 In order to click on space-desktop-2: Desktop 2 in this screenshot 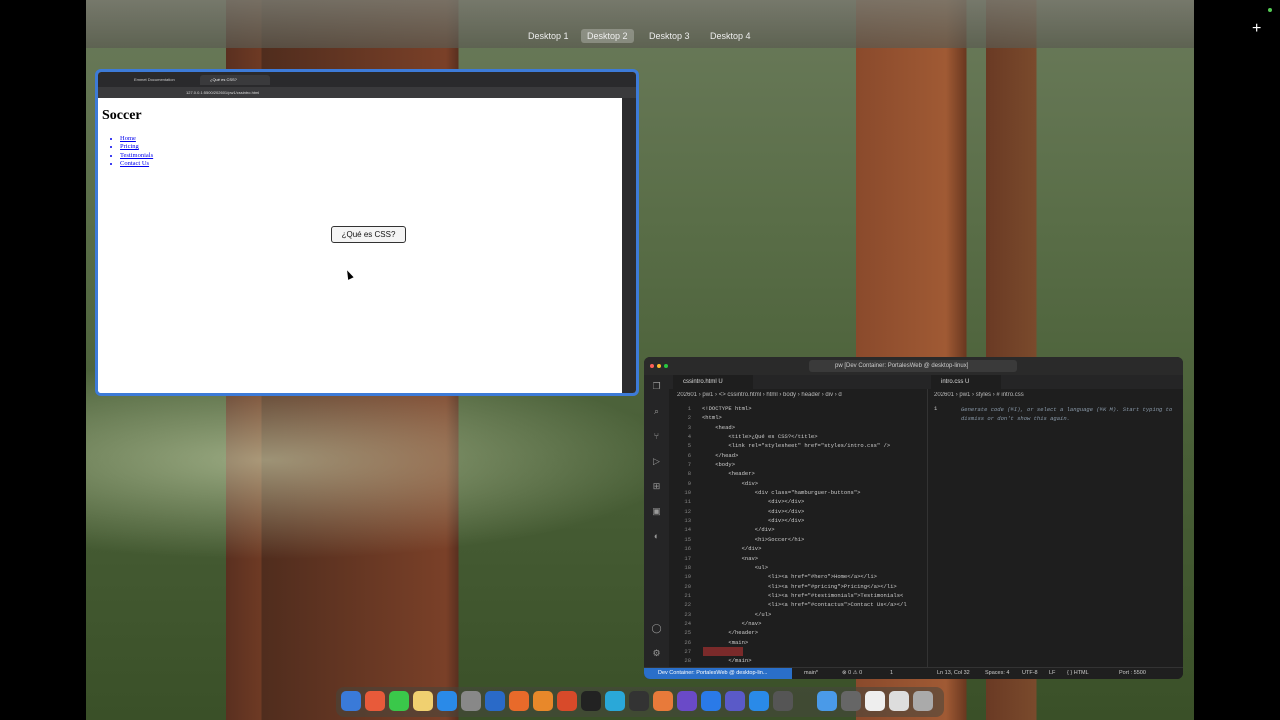, I will do `click(607, 36)`.